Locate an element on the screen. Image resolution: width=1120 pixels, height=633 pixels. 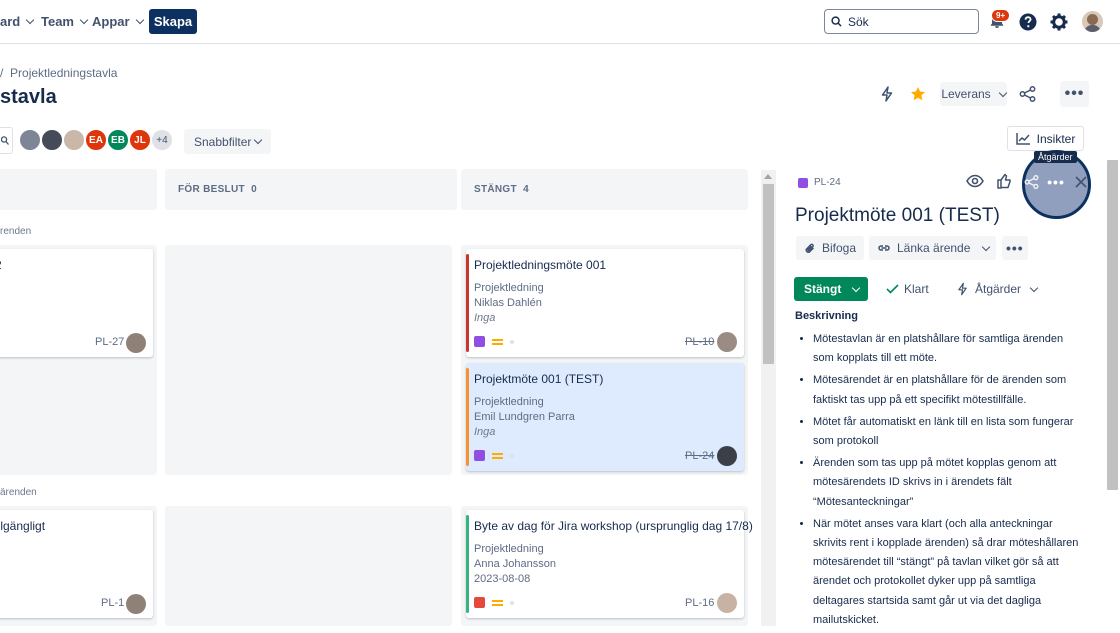
avatar: EB is located at coordinates (118, 140).